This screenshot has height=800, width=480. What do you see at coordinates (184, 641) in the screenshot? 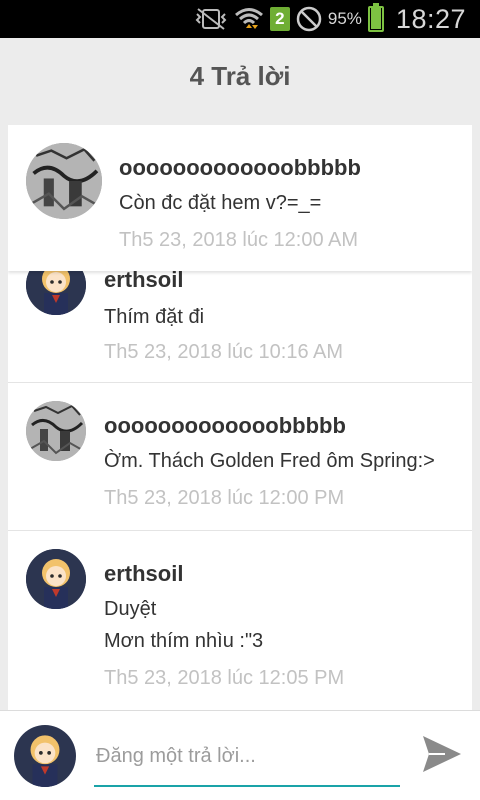
I see `reply-text-line-2: Mơn thím nhìu :"3` at bounding box center [184, 641].